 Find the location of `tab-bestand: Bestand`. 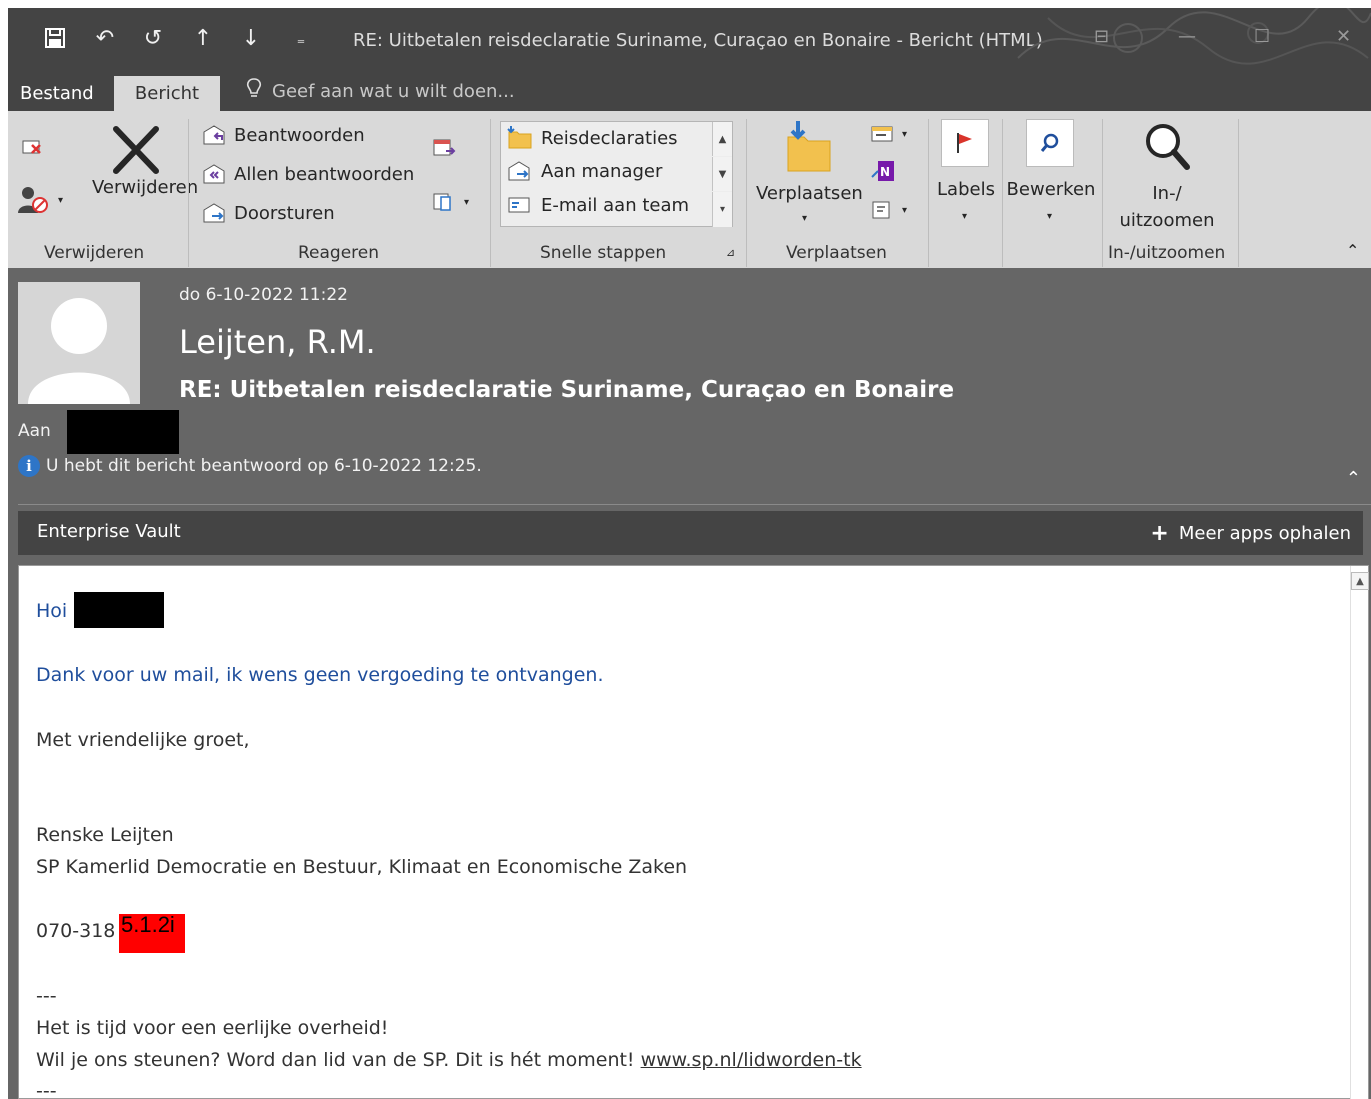

tab-bestand: Bestand is located at coordinates (57, 93).